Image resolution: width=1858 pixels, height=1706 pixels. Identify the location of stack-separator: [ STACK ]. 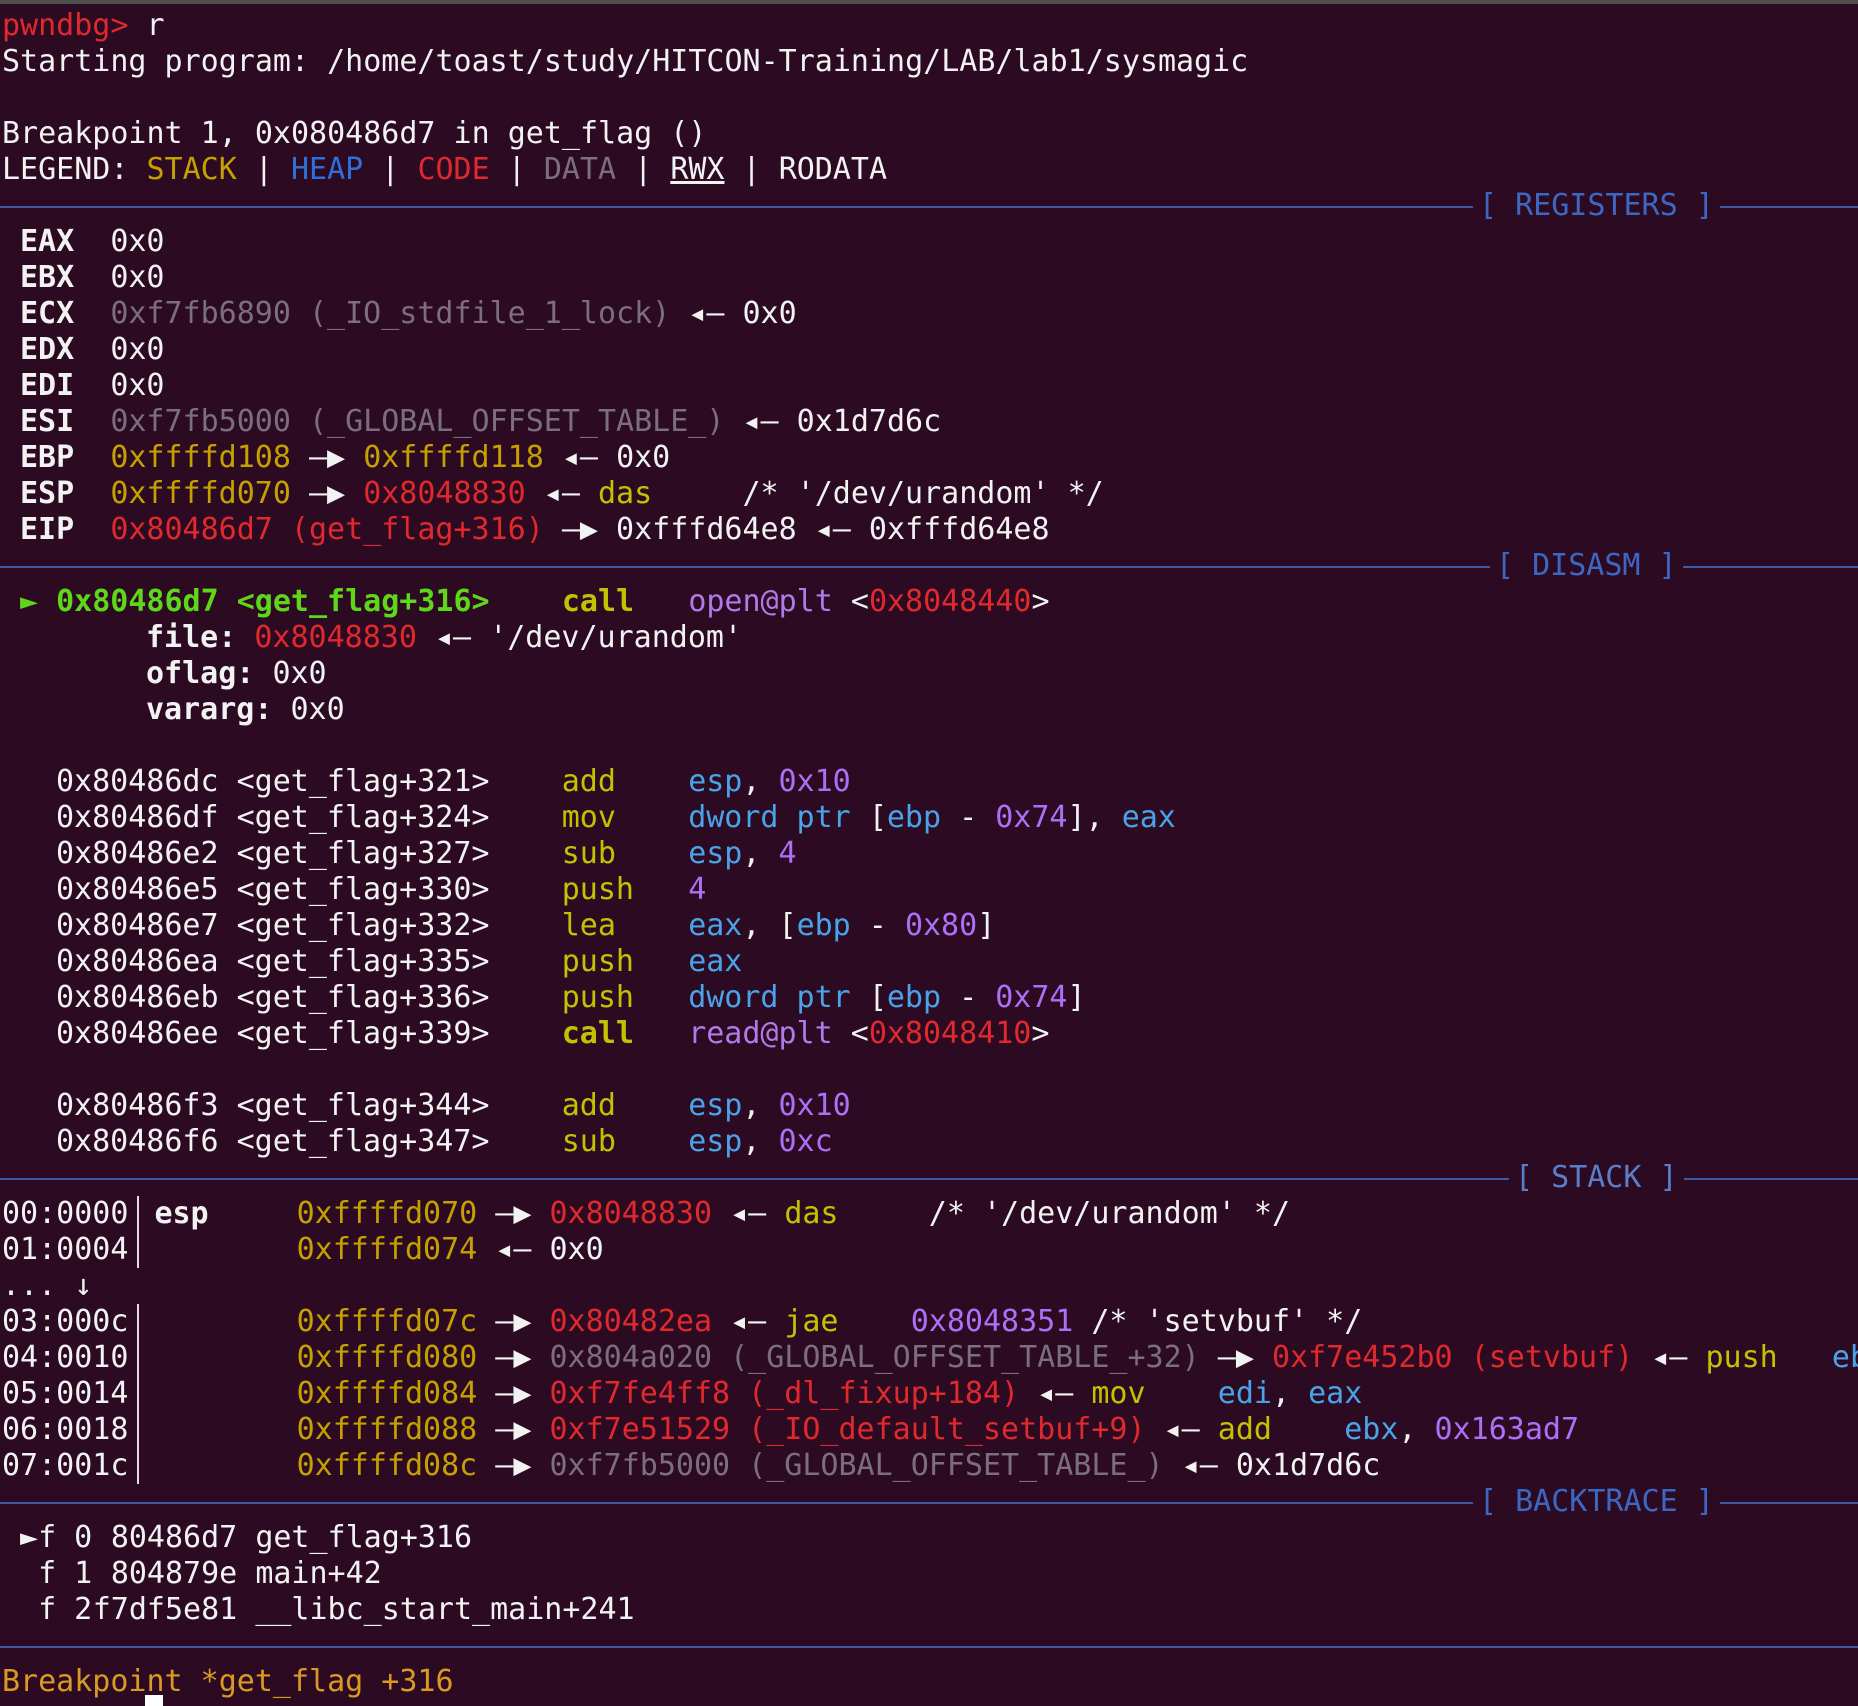
(929, 1178).